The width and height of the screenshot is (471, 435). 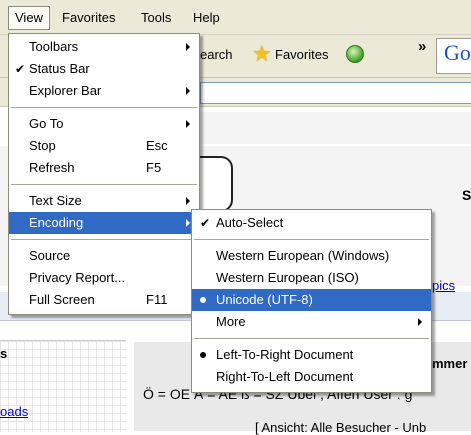 I want to click on menu-item-label: Refresh, so click(x=52, y=167).